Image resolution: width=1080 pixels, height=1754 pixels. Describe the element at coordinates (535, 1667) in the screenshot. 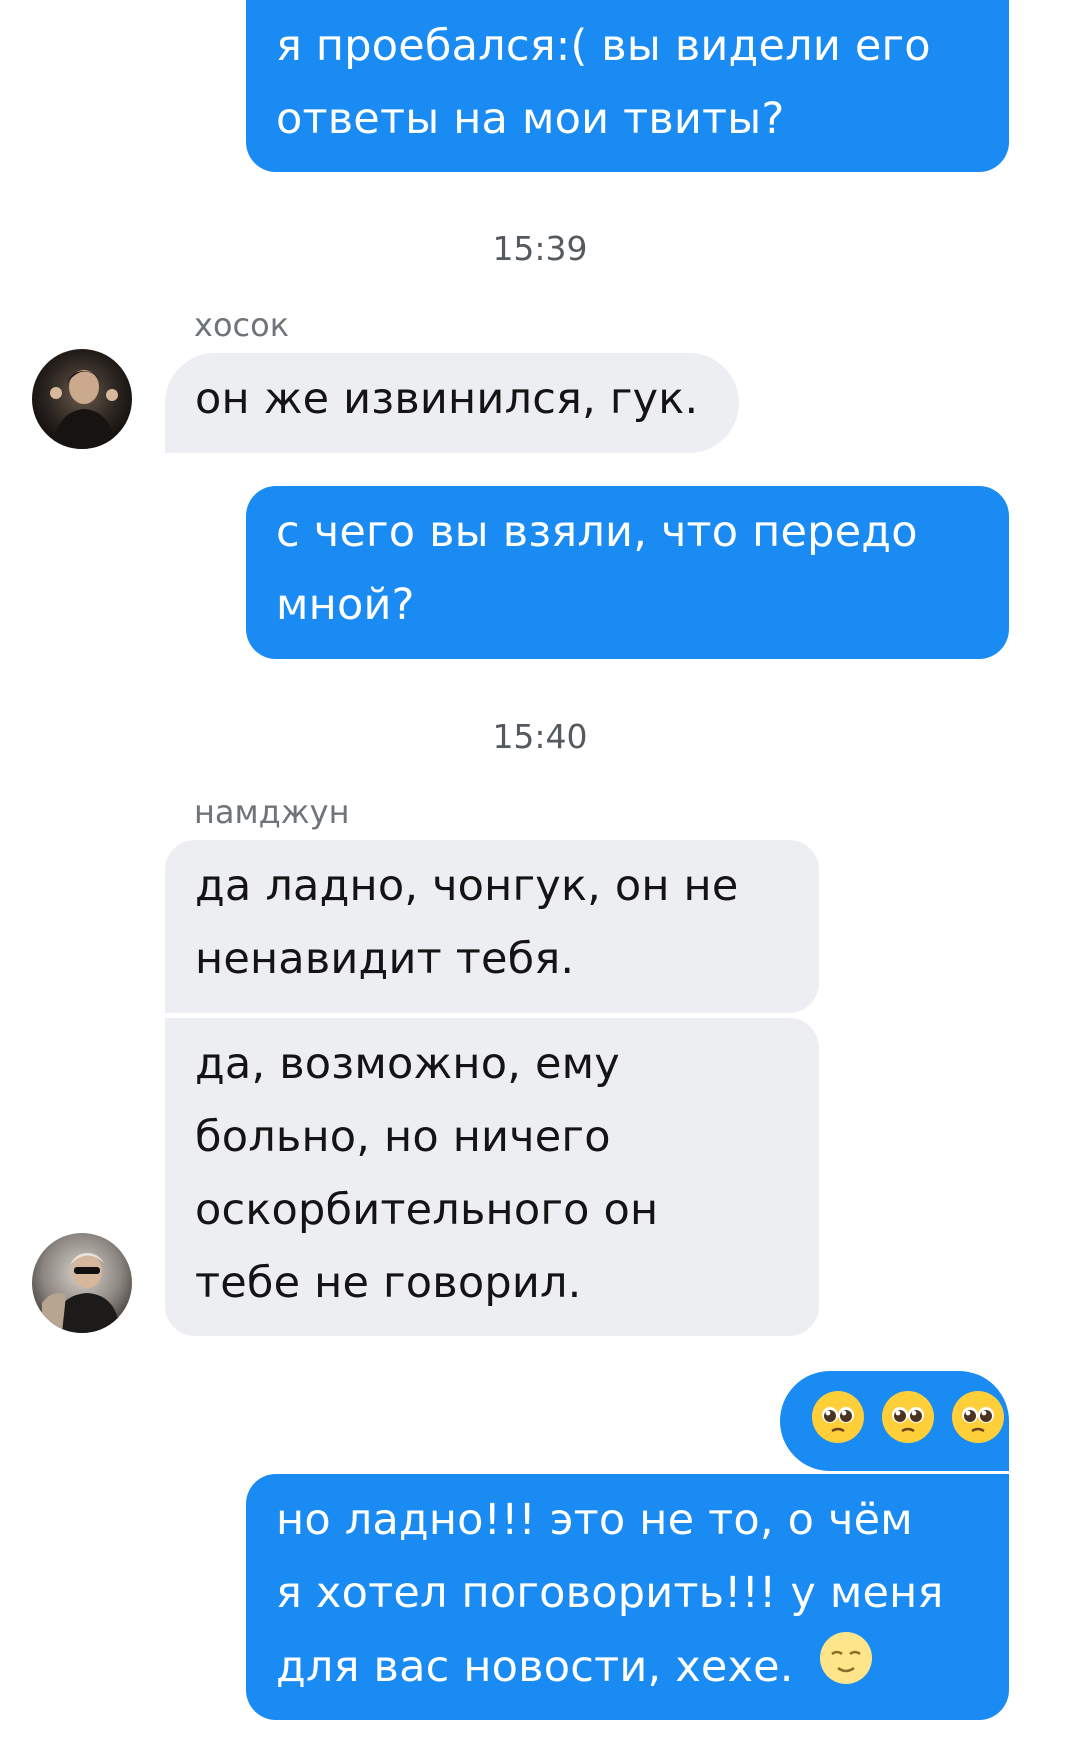

I see `message-text: для вас новости, хехе.` at that location.